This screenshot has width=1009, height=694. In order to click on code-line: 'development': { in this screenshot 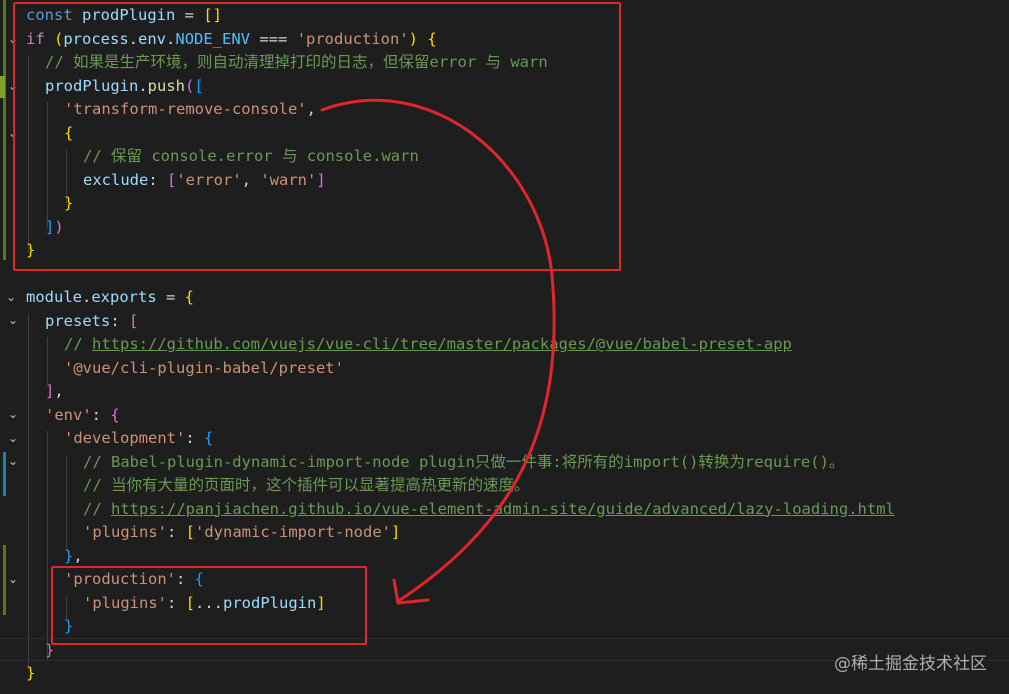, I will do `click(138, 439)`.